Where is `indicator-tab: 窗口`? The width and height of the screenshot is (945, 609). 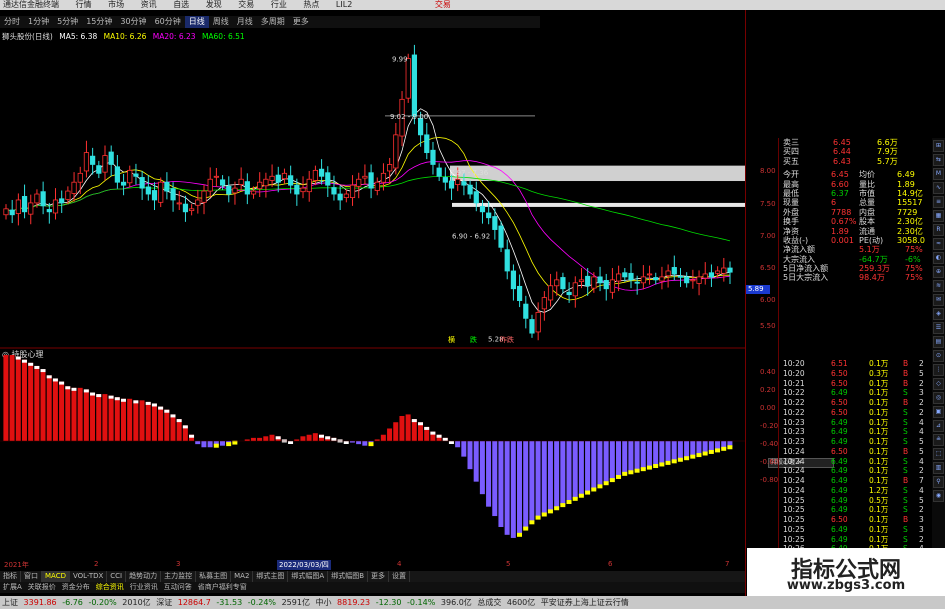
indicator-tab: 窗口 is located at coordinates (31, 576).